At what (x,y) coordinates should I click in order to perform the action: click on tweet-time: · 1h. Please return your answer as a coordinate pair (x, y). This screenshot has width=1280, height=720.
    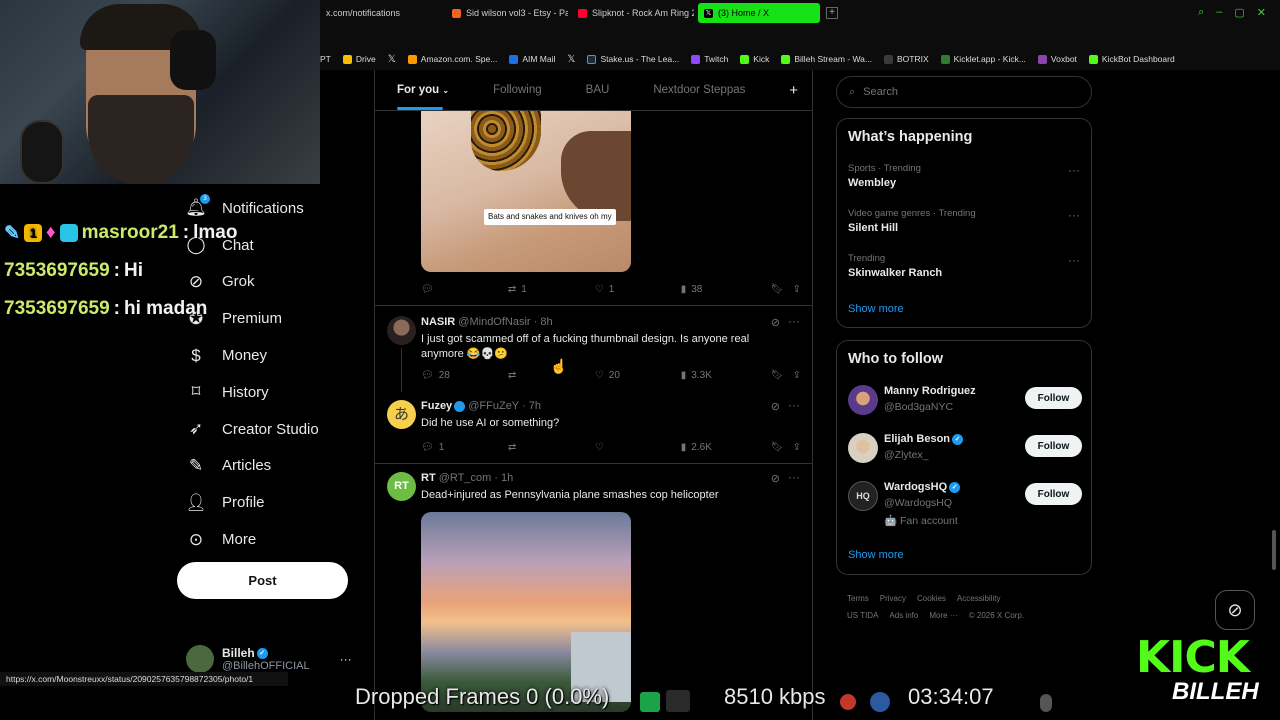
    Looking at the image, I should click on (503, 478).